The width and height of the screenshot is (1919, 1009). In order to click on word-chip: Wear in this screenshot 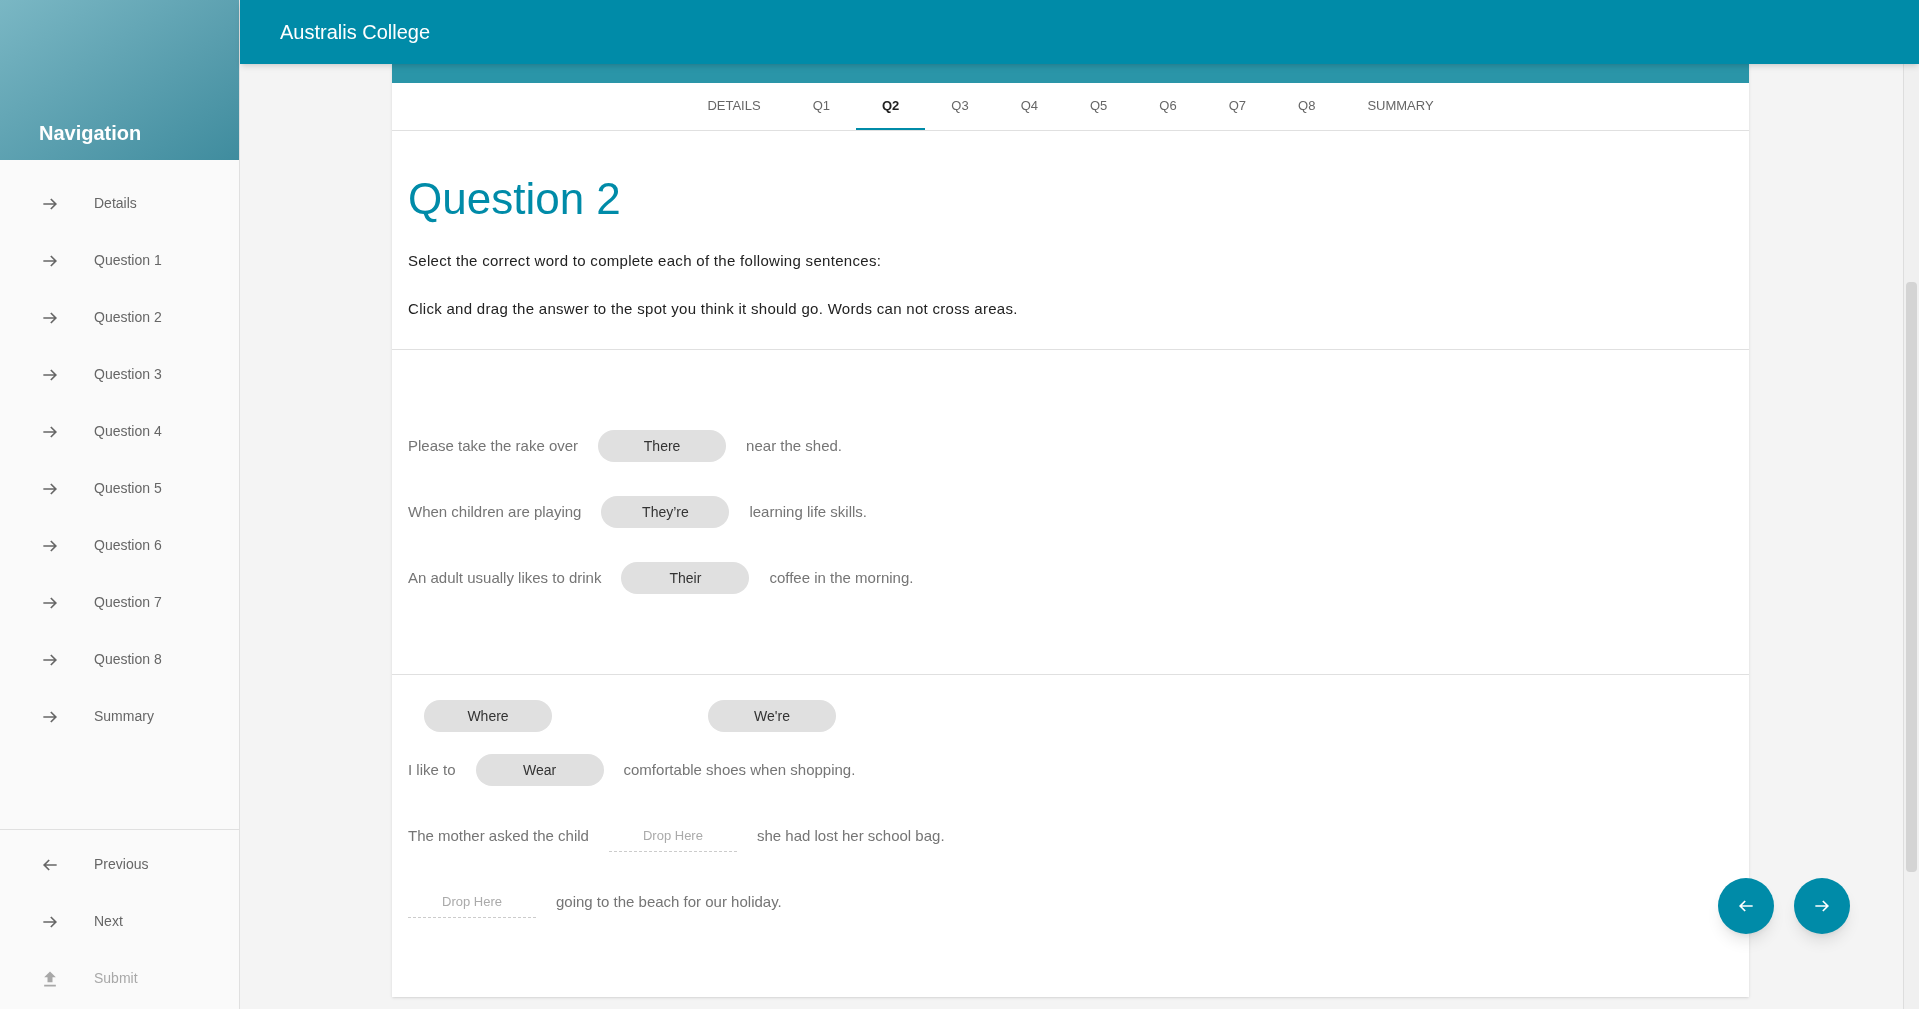, I will do `click(539, 770)`.